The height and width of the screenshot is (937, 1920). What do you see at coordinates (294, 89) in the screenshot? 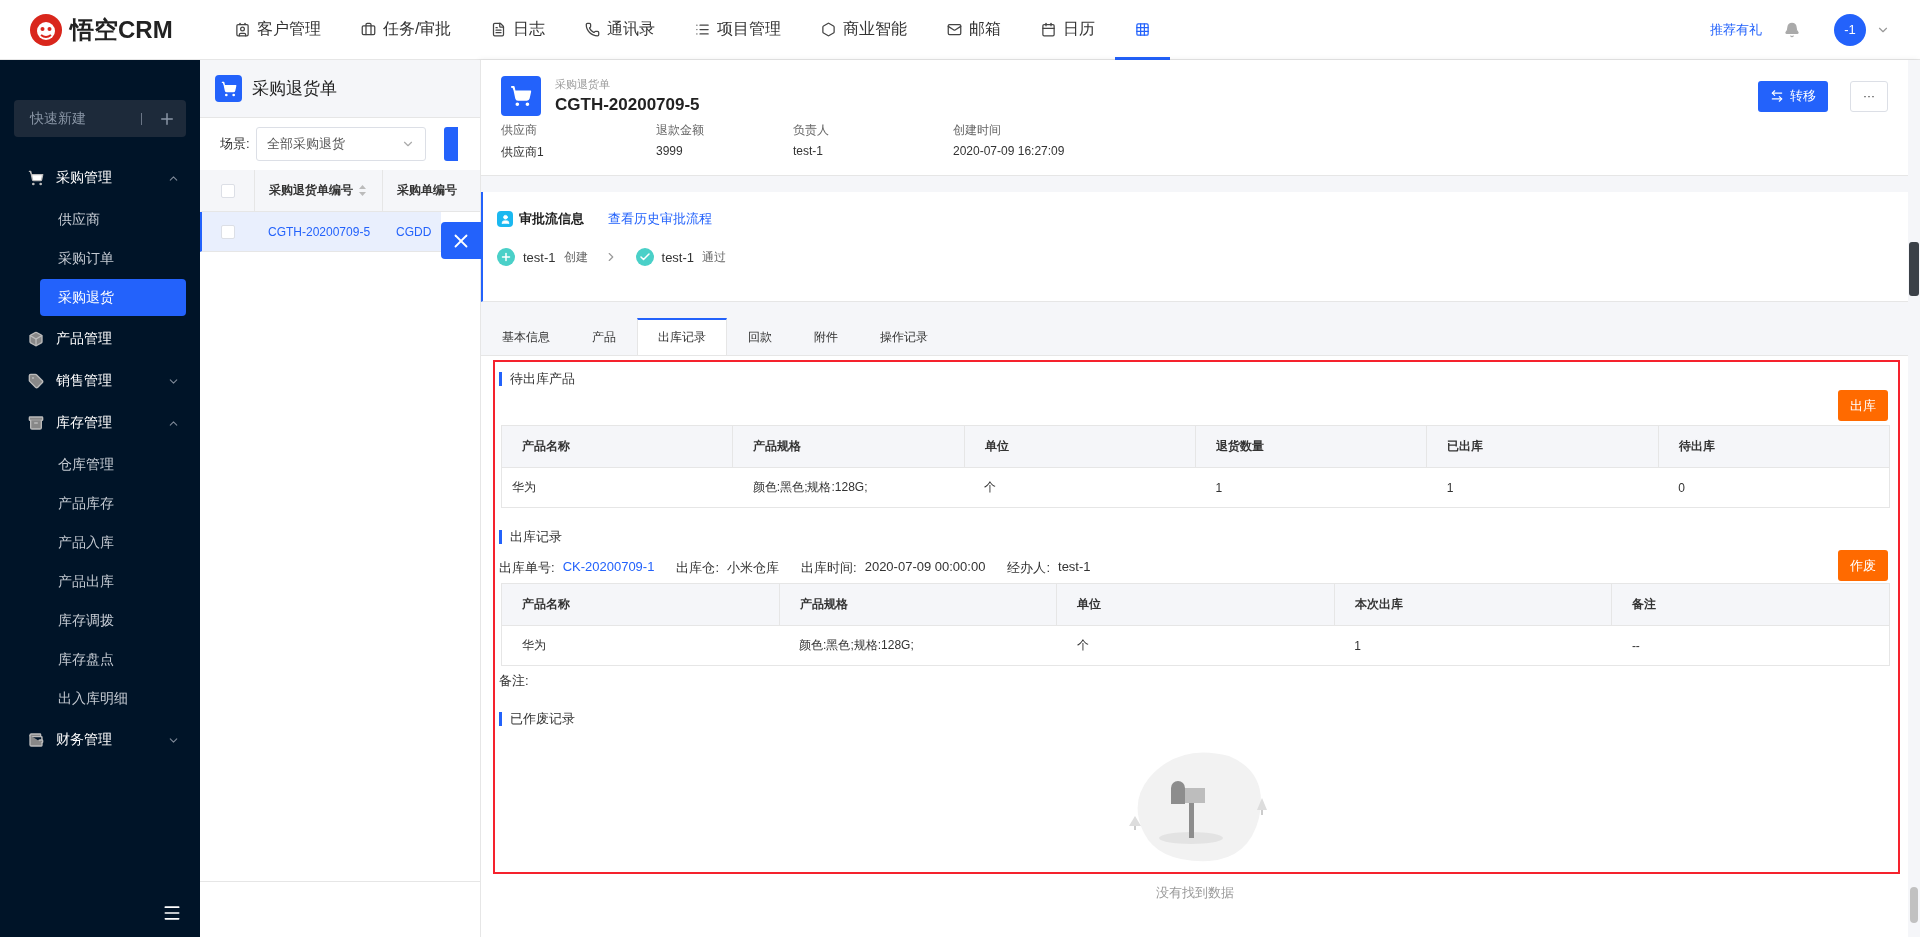
I see `page-title: 采购退货单` at bounding box center [294, 89].